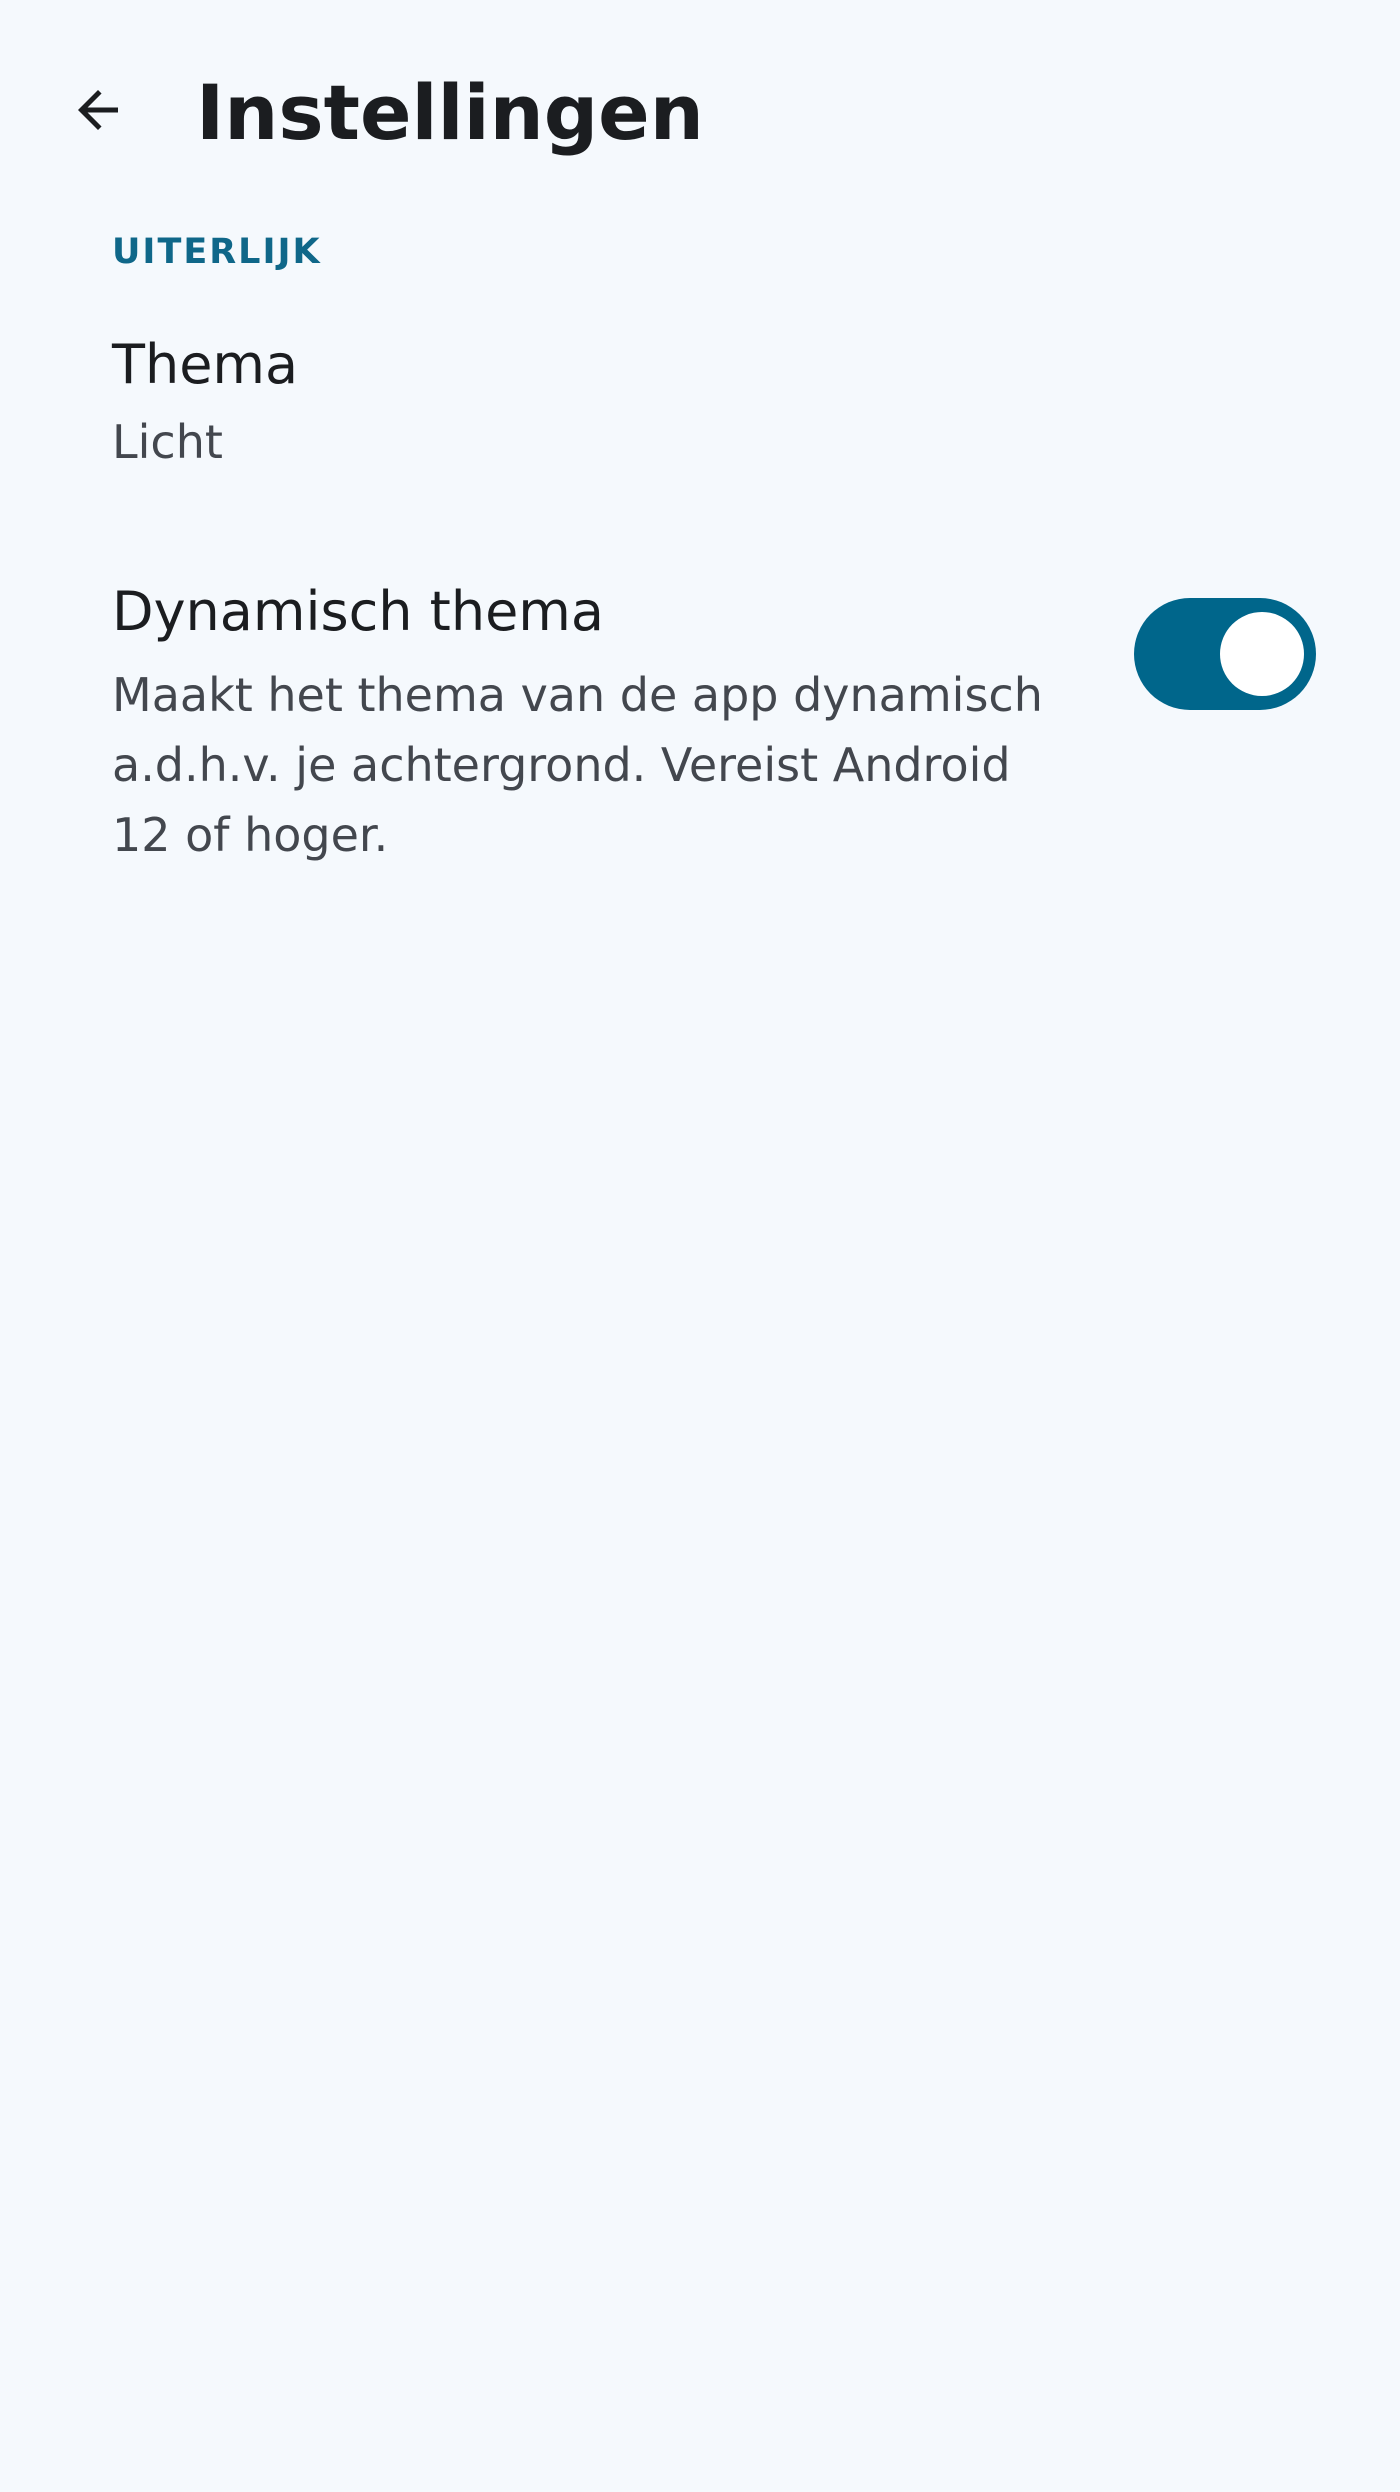 The image size is (1400, 2492). I want to click on back-button, so click(98, 110).